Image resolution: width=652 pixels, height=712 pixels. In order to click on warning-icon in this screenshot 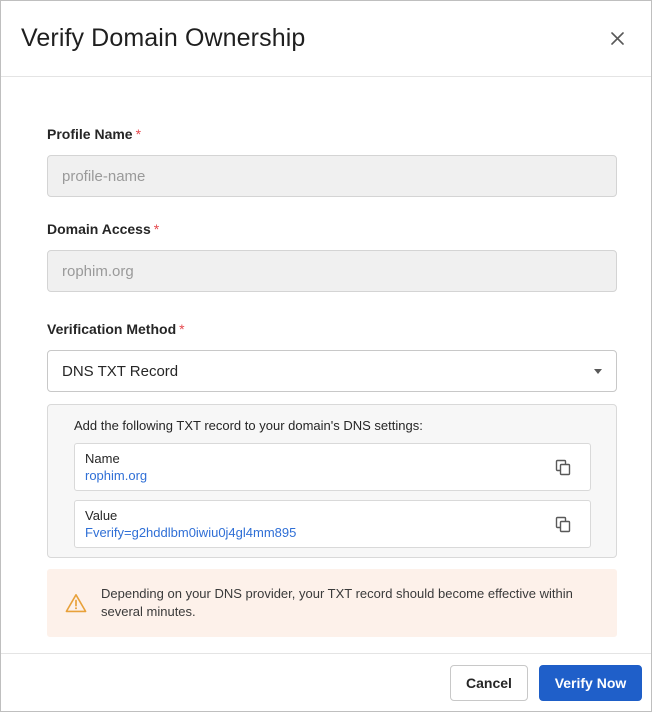, I will do `click(76, 603)`.